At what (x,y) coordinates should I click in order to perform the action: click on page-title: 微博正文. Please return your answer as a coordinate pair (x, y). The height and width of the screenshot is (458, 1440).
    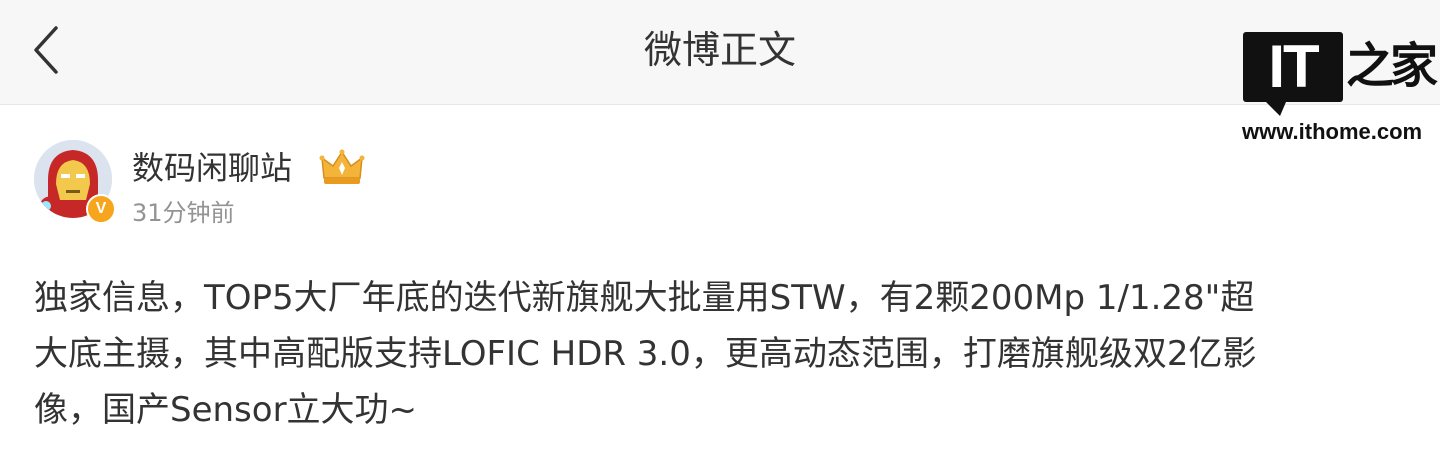
    Looking at the image, I should click on (719, 50).